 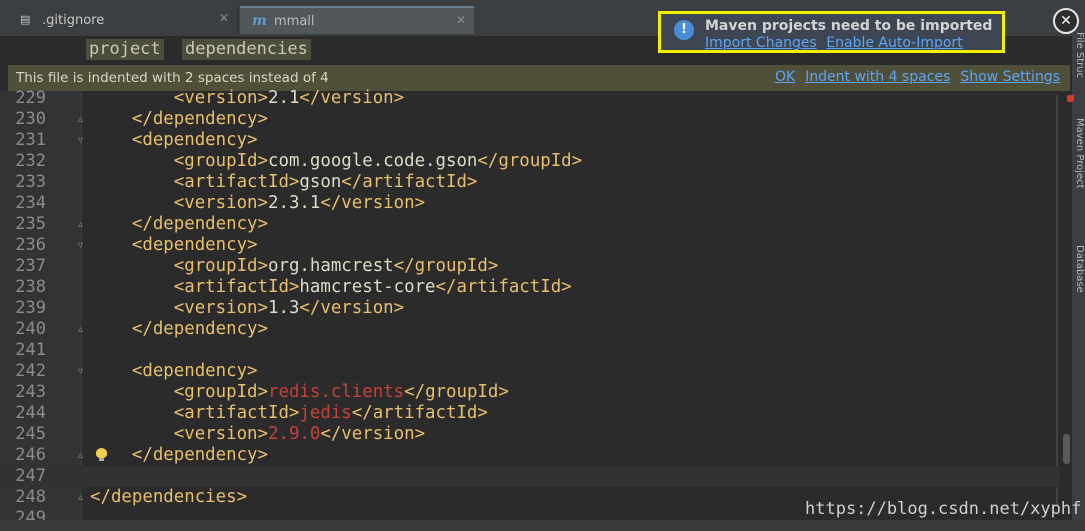 I want to click on line-number: 231, so click(x=30, y=140).